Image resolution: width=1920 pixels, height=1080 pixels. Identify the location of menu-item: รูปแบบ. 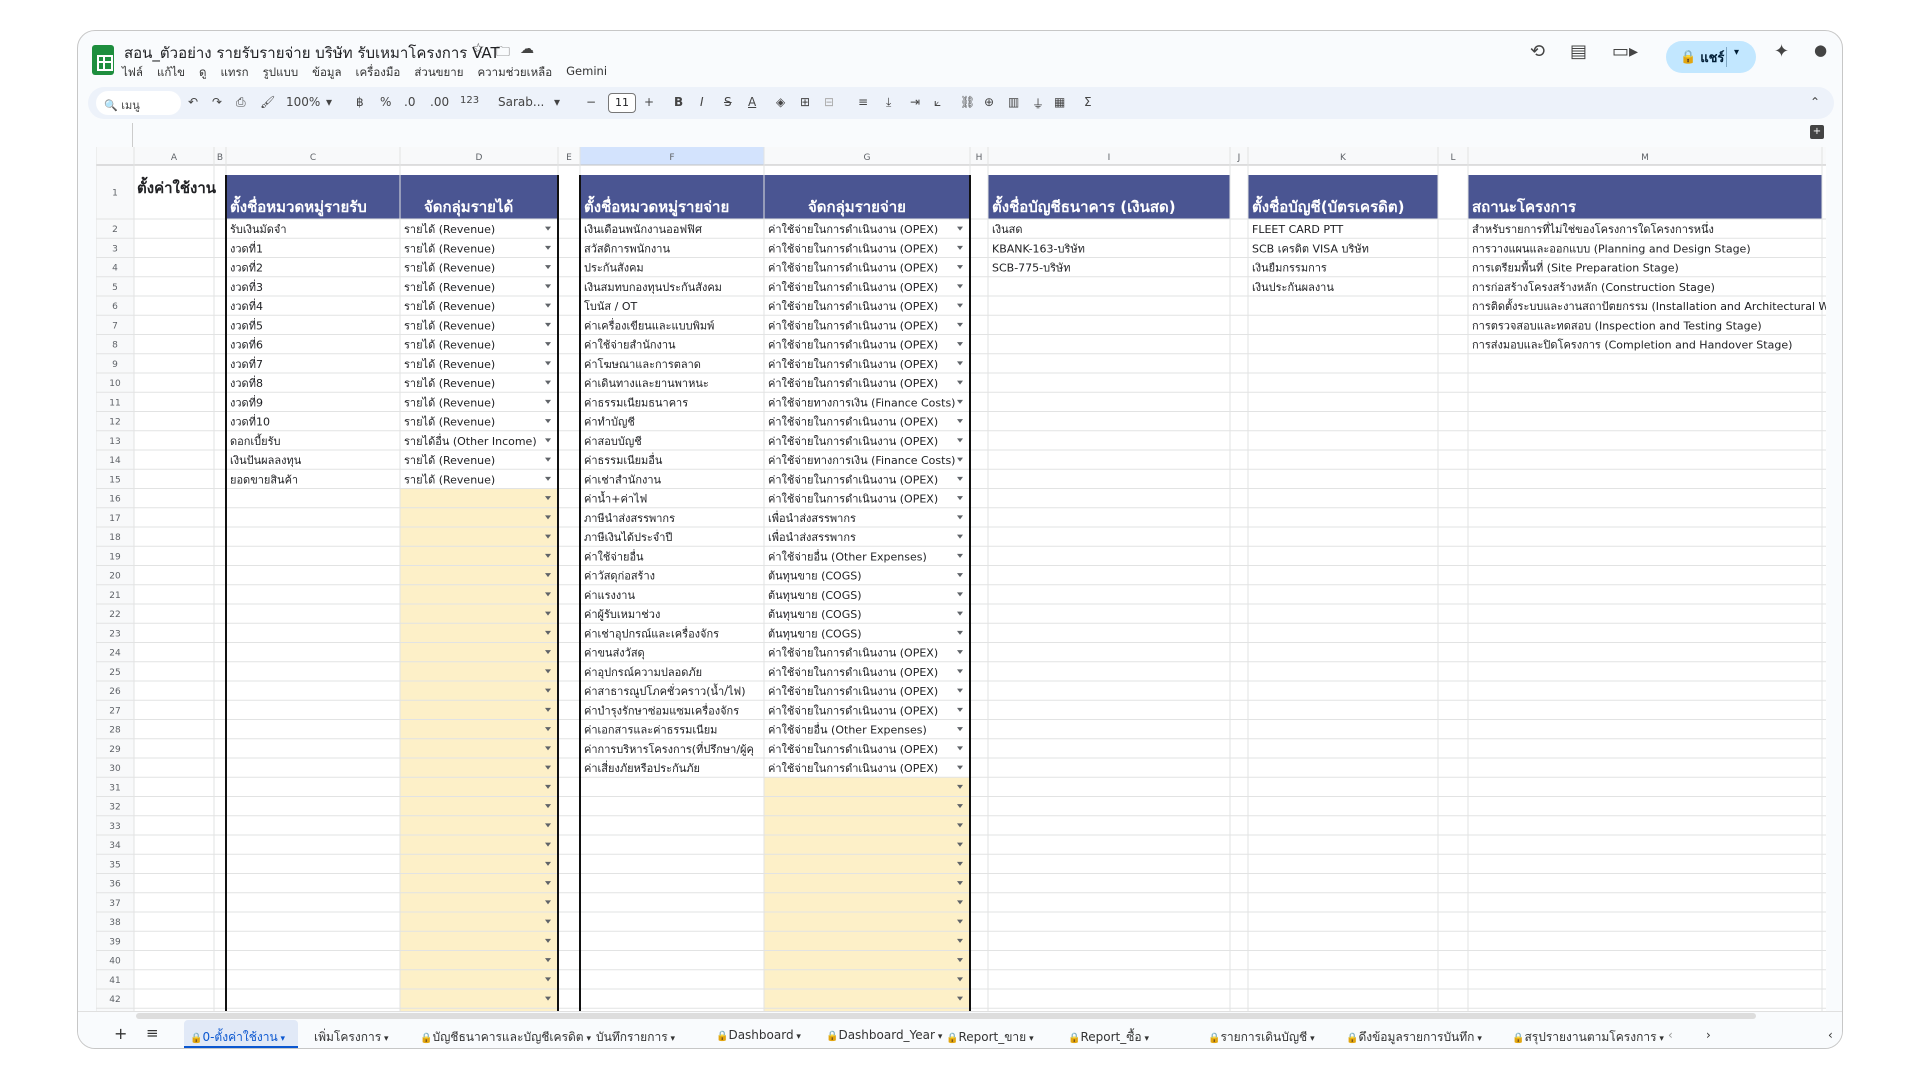
(281, 73).